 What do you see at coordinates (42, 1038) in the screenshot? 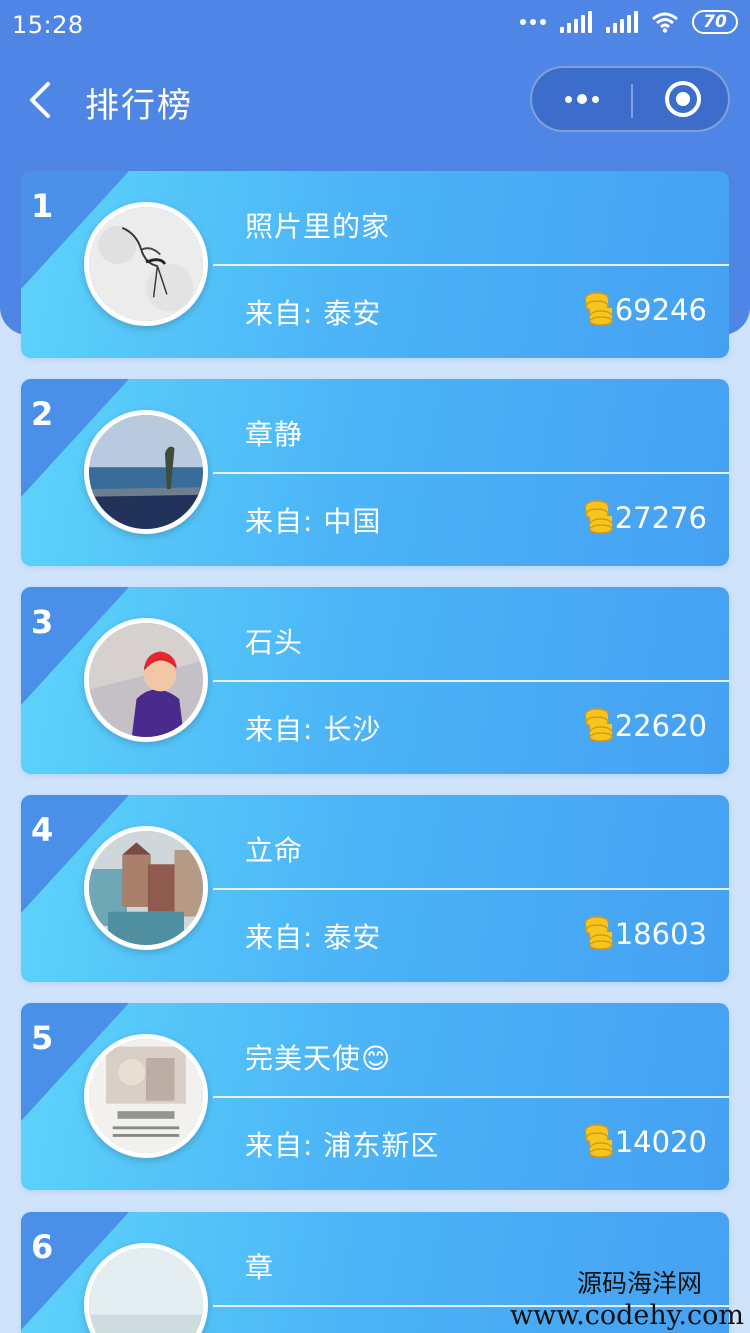
I see `rank-number: 5` at bounding box center [42, 1038].